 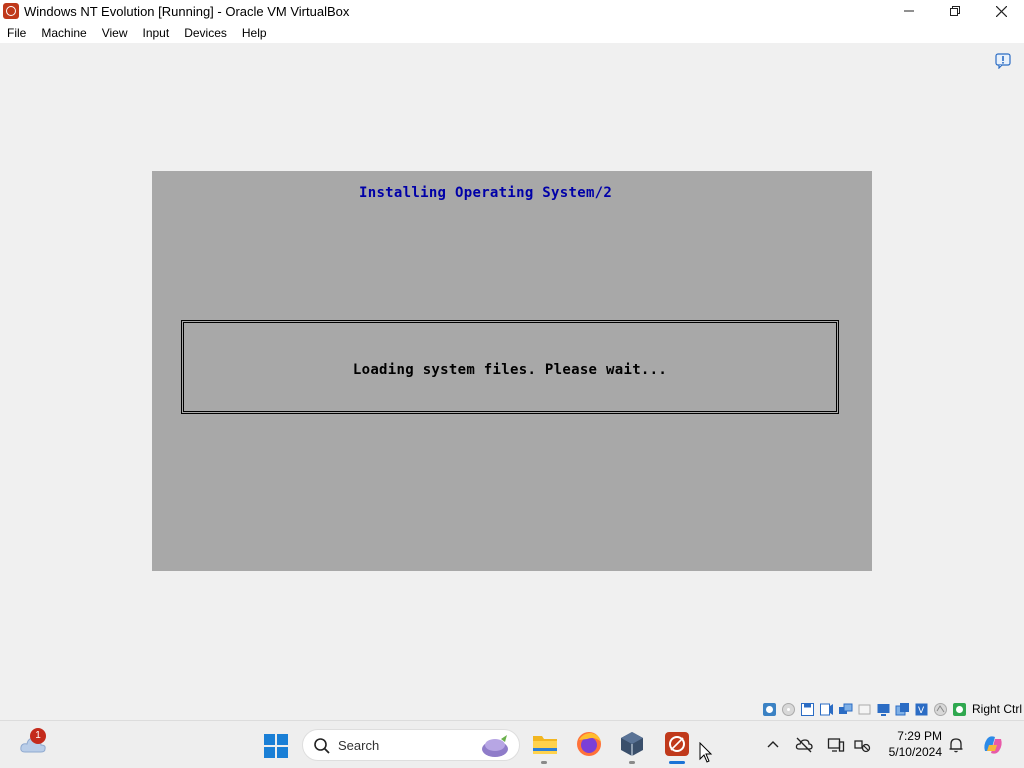 I want to click on system-clock: 7:29 PM 5/10/2024, so click(x=911, y=744).